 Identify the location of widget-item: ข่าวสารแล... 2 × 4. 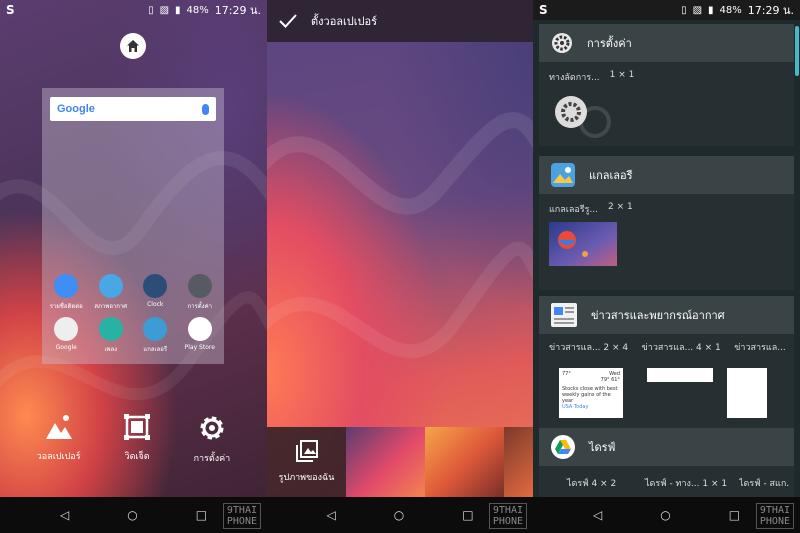
(595, 347).